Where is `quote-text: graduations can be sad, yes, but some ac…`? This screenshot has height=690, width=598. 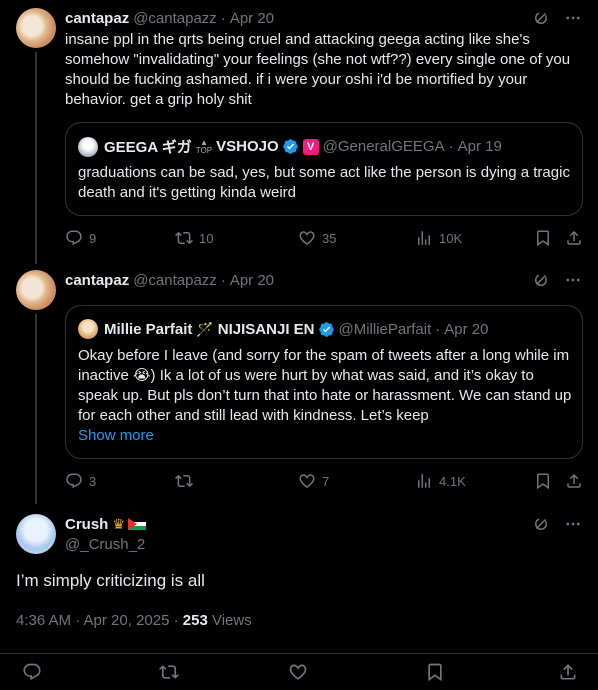 quote-text: graduations can be sad, yes, but some ac… is located at coordinates (324, 182).